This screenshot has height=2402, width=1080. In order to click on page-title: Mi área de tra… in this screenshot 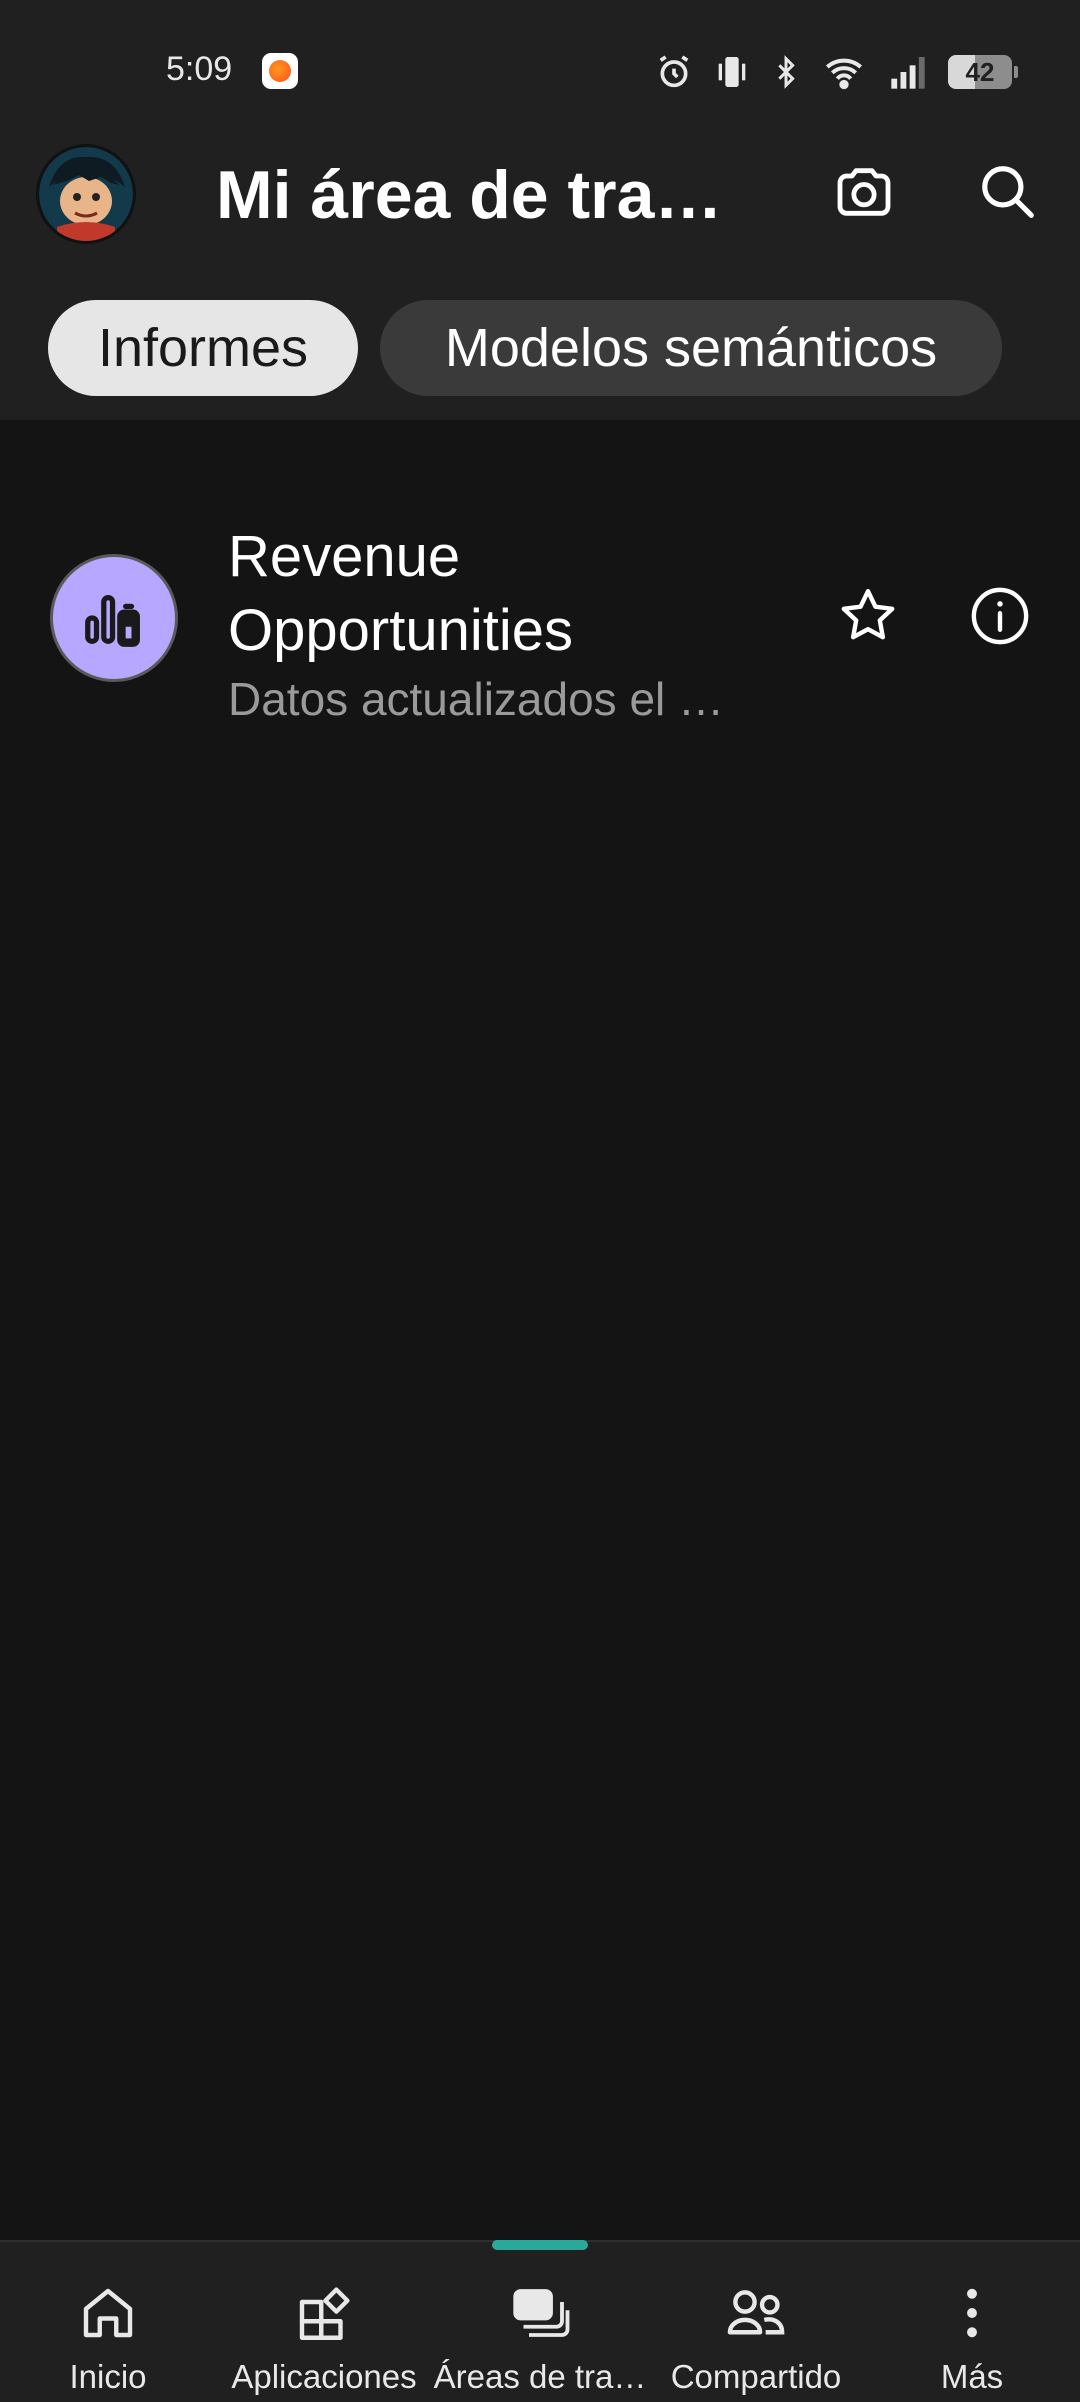, I will do `click(469, 195)`.